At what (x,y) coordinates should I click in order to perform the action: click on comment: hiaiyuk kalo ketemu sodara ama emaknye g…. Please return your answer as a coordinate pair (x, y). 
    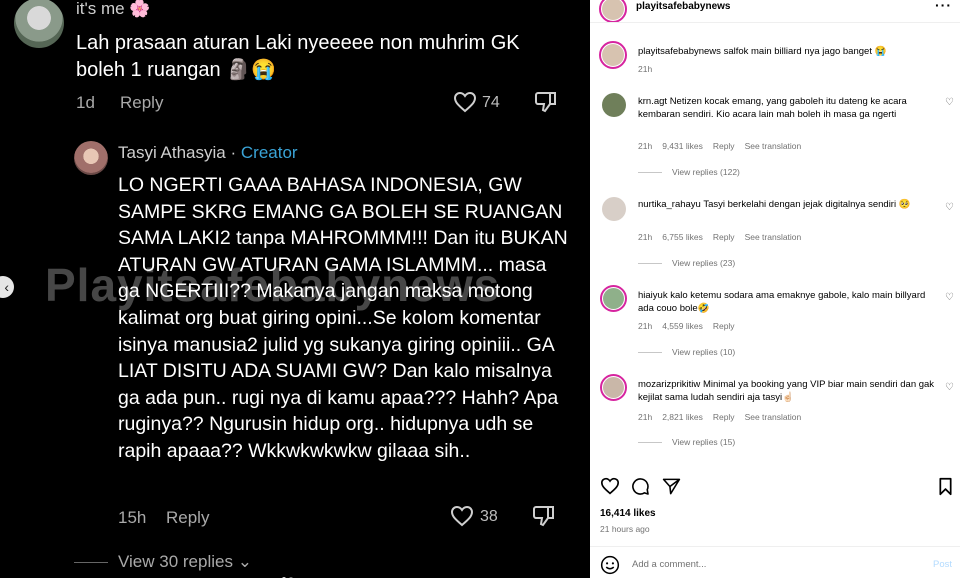
    Looking at the image, I should click on (782, 302).